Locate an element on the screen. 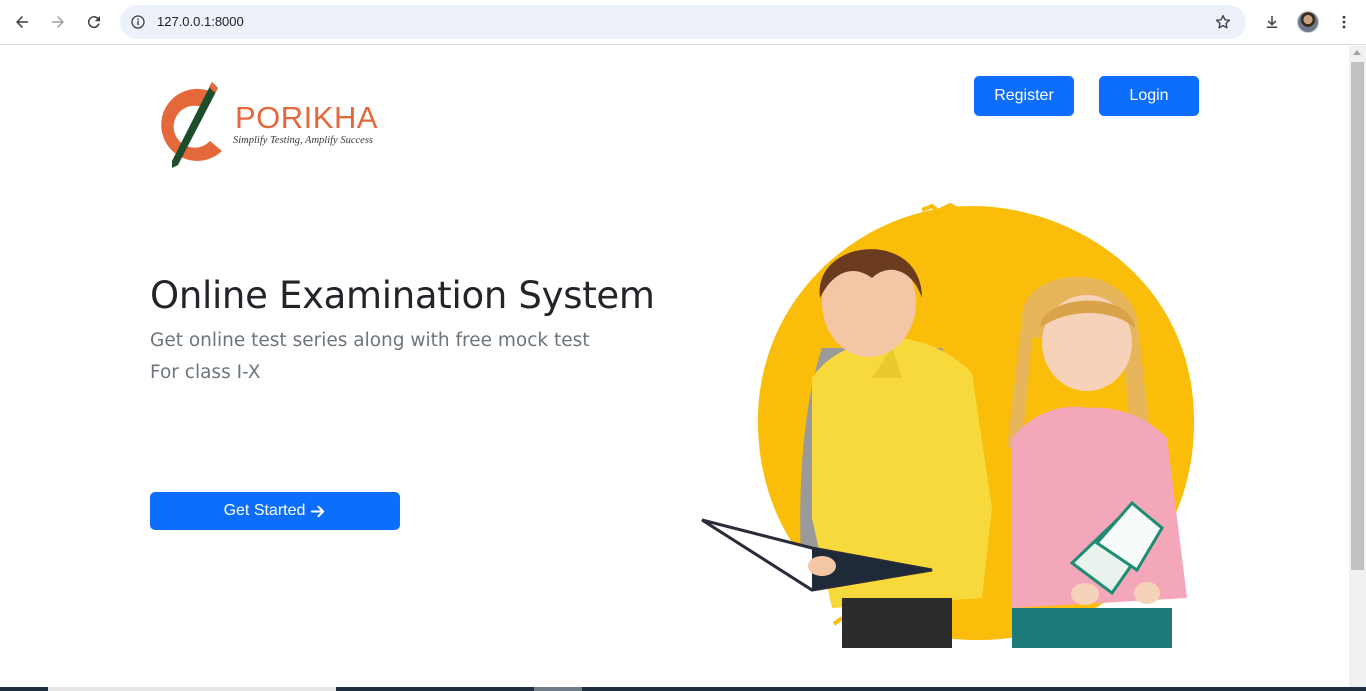 This screenshot has height=691, width=1366. download-icon is located at coordinates (1272, 22).